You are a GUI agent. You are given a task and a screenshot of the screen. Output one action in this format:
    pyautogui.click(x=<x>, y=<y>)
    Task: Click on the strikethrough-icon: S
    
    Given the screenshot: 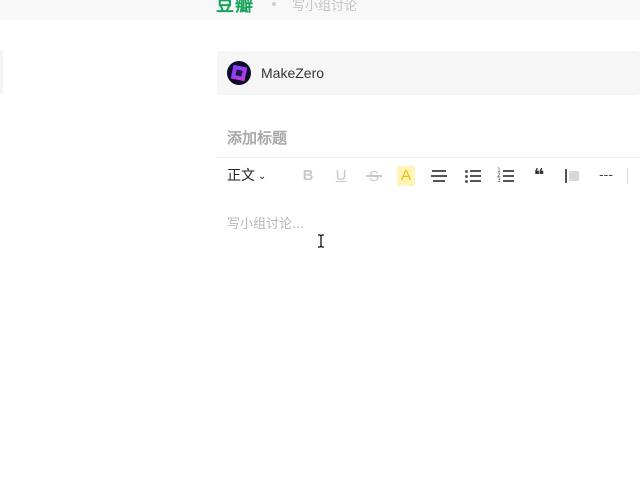 What is the action you would take?
    pyautogui.click(x=374, y=176)
    